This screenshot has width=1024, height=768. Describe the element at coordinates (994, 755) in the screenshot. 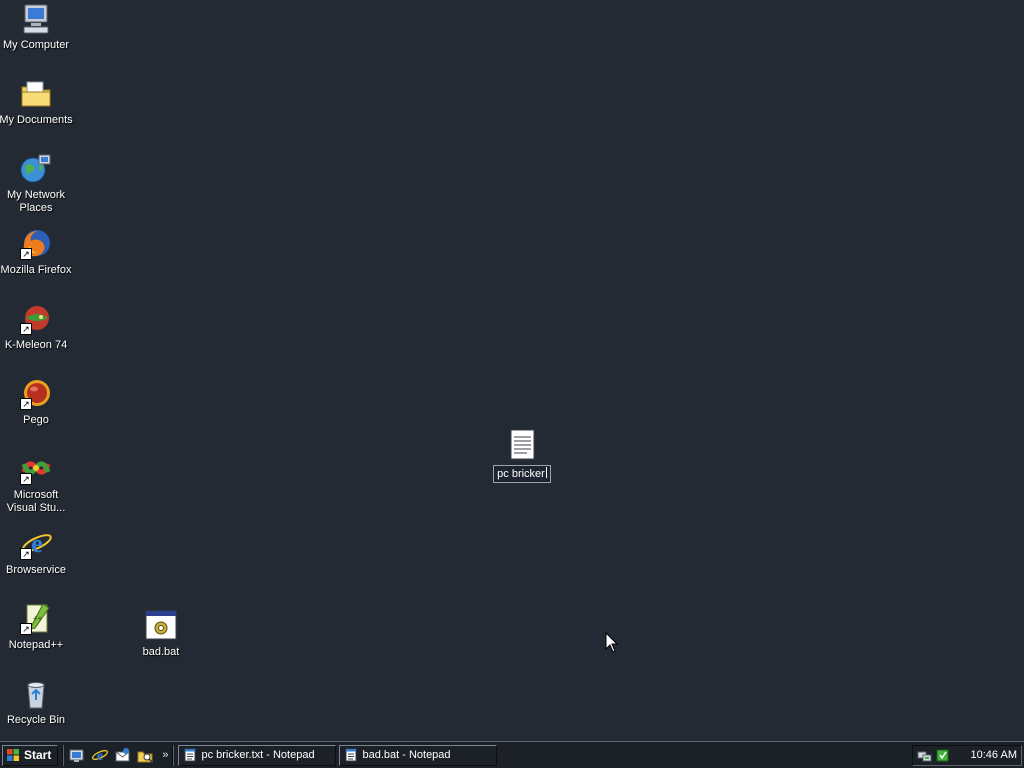

I see `clock: 10:46 AM` at that location.